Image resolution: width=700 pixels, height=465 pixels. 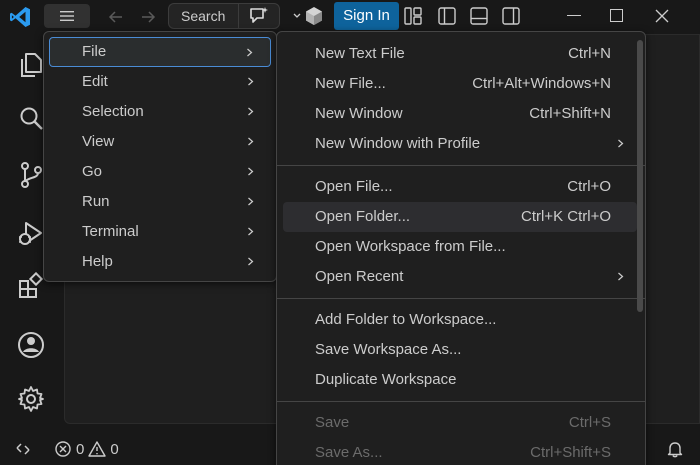 What do you see at coordinates (20, 17) in the screenshot?
I see `vscode-logo-icon` at bounding box center [20, 17].